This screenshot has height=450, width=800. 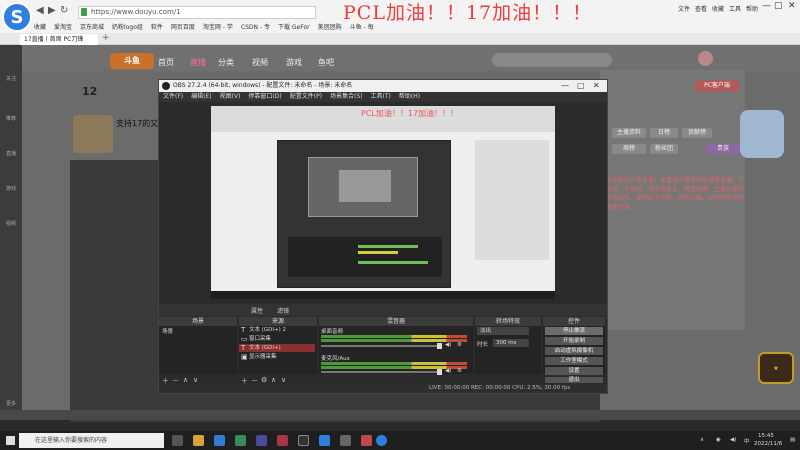 I want to click on volume-icon: ◀), so click(x=733, y=440).